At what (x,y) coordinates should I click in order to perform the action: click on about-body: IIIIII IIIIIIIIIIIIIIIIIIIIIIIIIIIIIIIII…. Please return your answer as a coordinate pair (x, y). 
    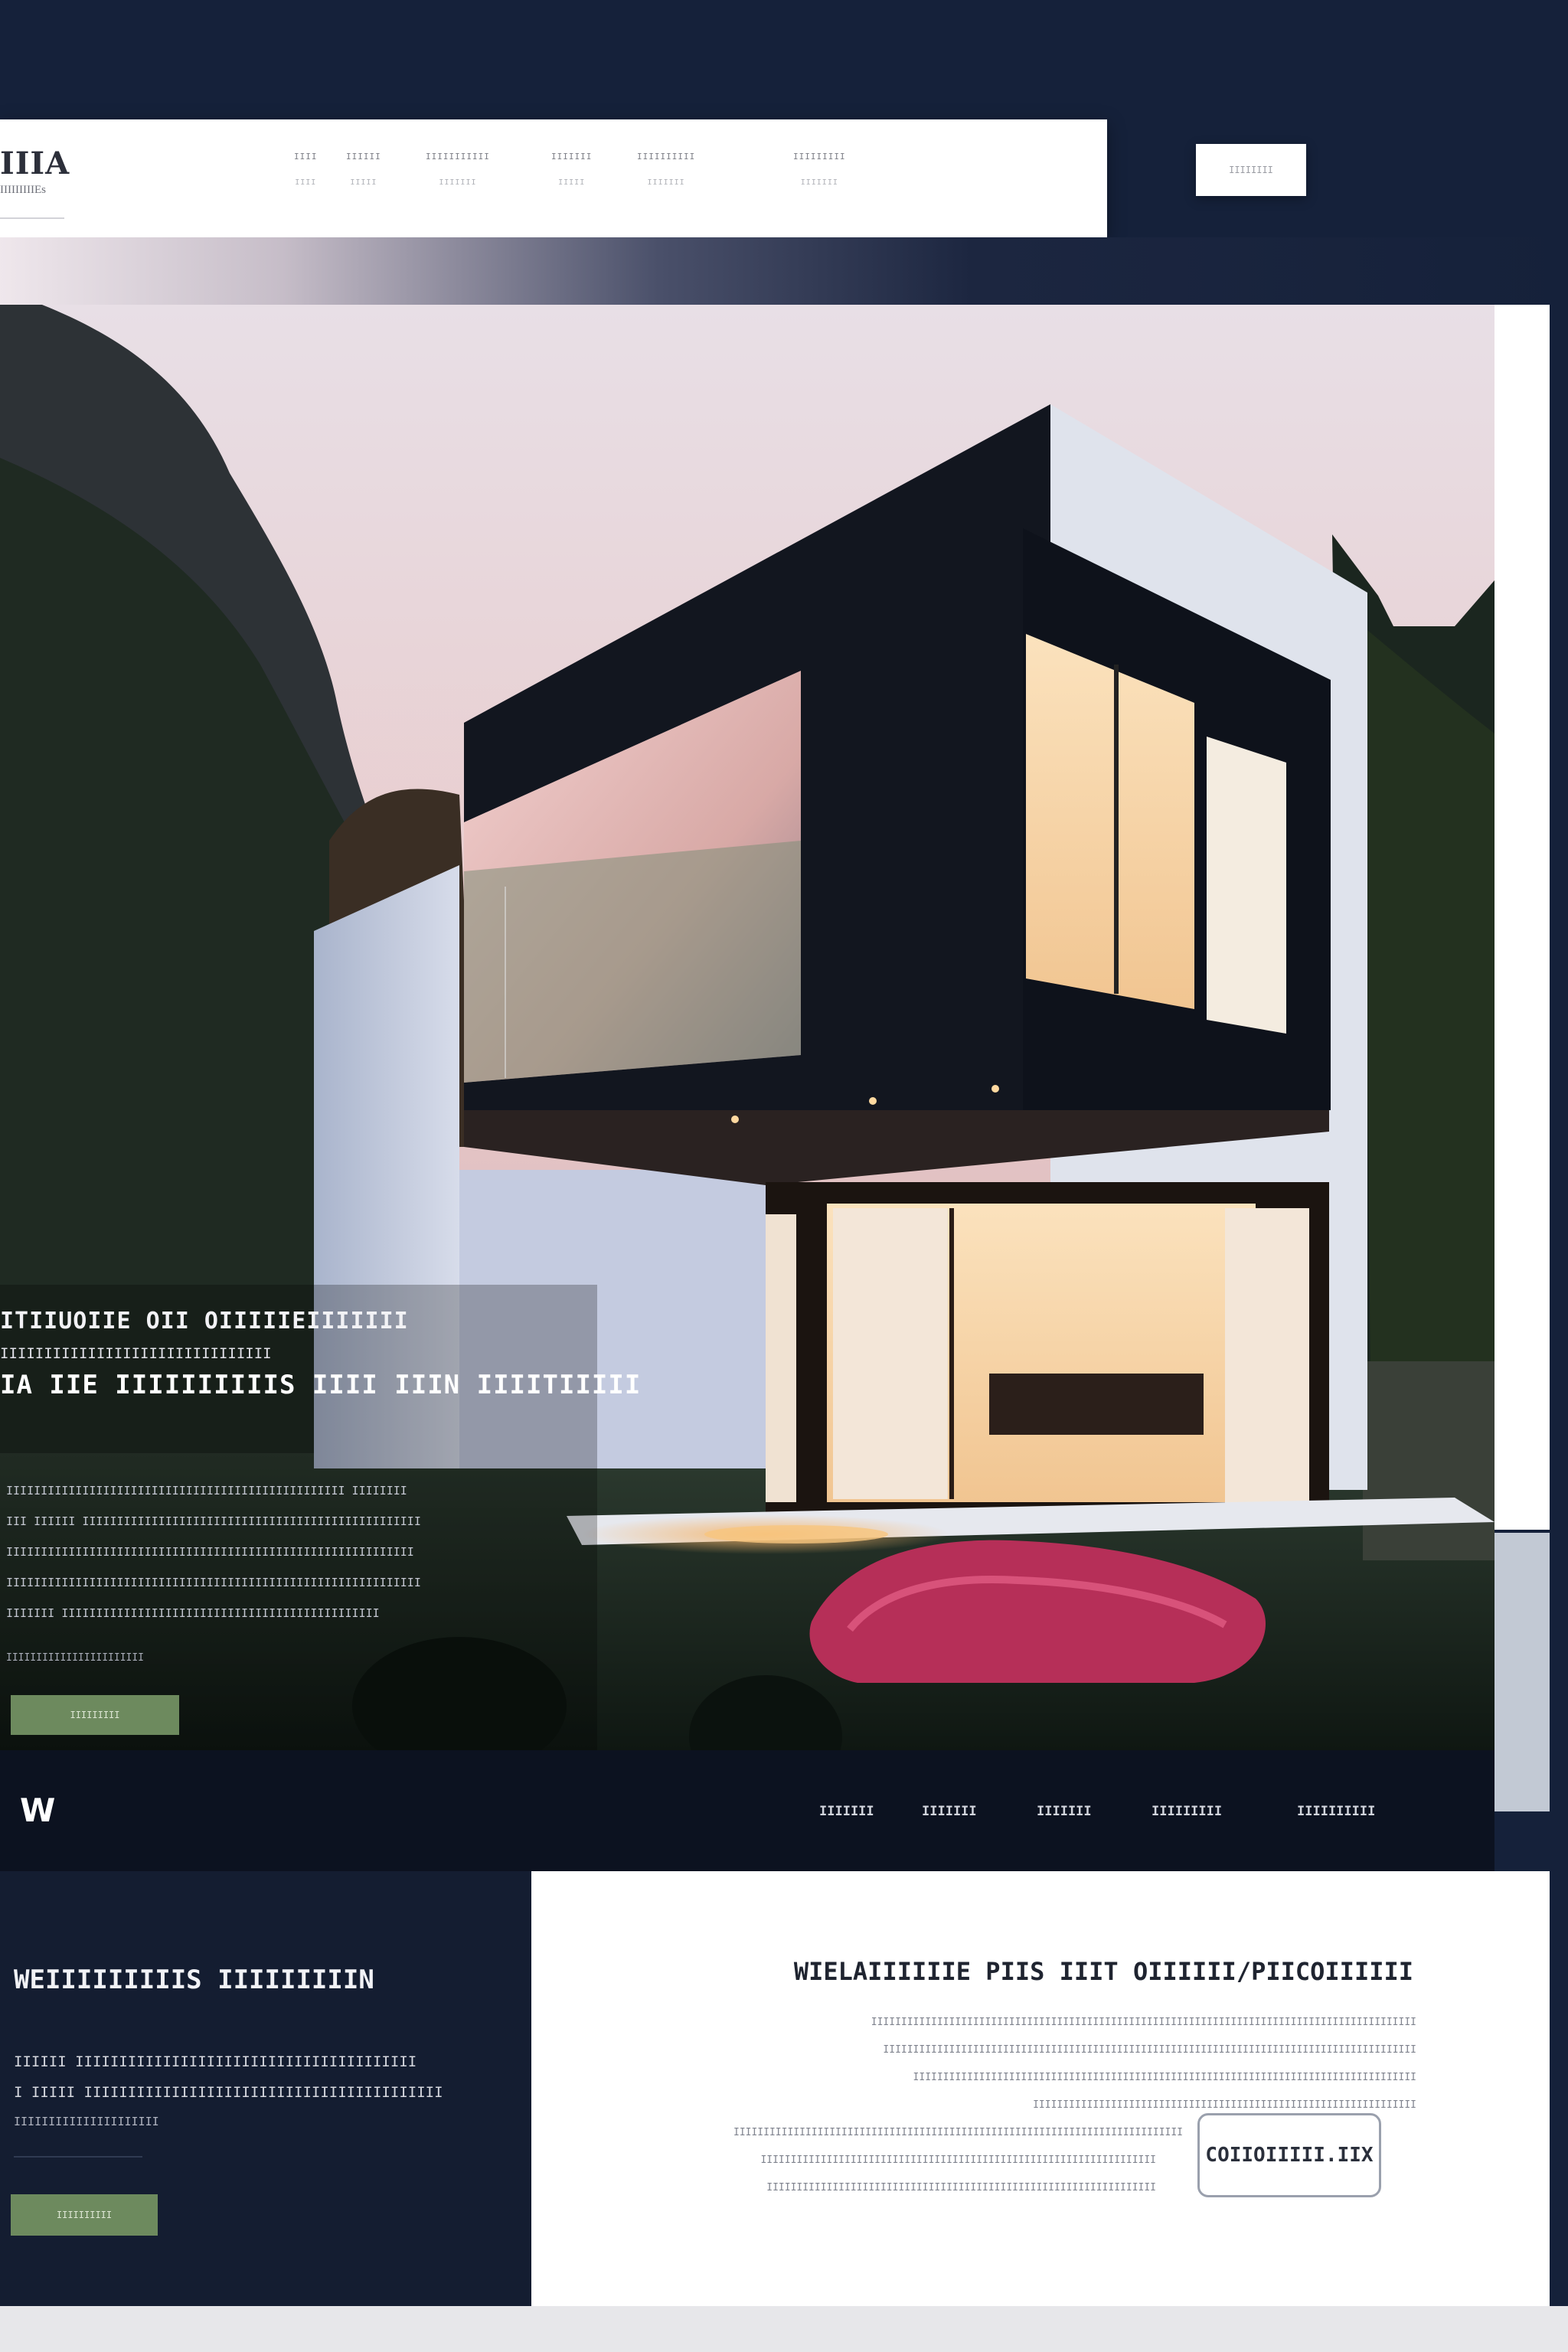
    Looking at the image, I should click on (266, 2097).